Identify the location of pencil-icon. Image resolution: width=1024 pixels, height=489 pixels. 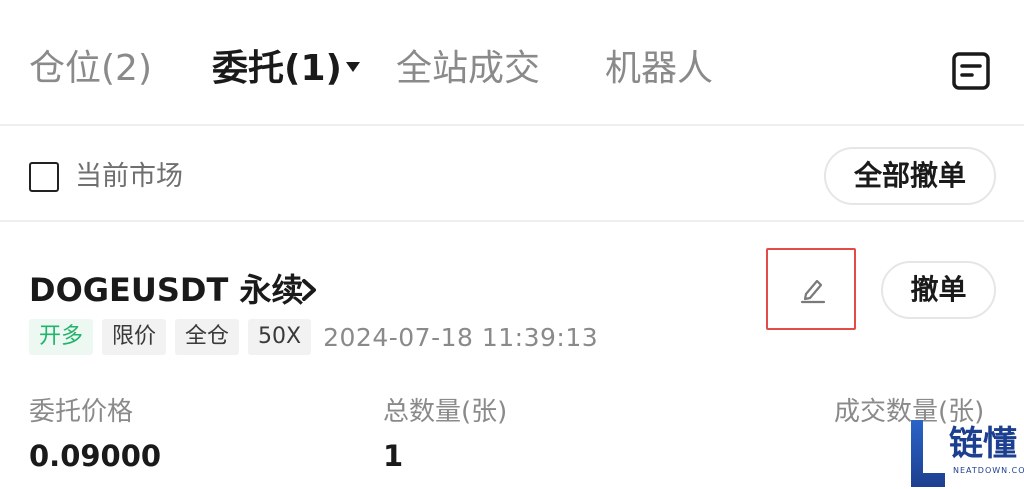
(813, 291).